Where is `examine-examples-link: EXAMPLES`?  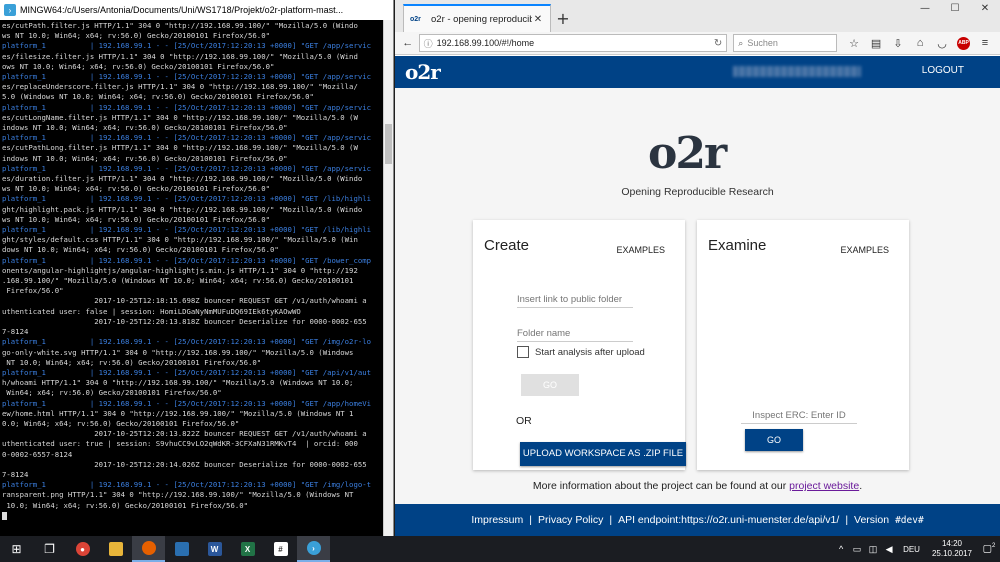 examine-examples-link: EXAMPLES is located at coordinates (864, 250).